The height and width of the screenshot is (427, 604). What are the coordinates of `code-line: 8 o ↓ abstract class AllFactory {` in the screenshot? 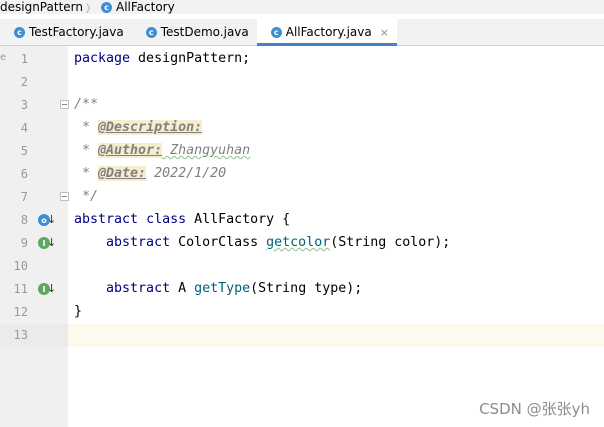 It's located at (302, 220).